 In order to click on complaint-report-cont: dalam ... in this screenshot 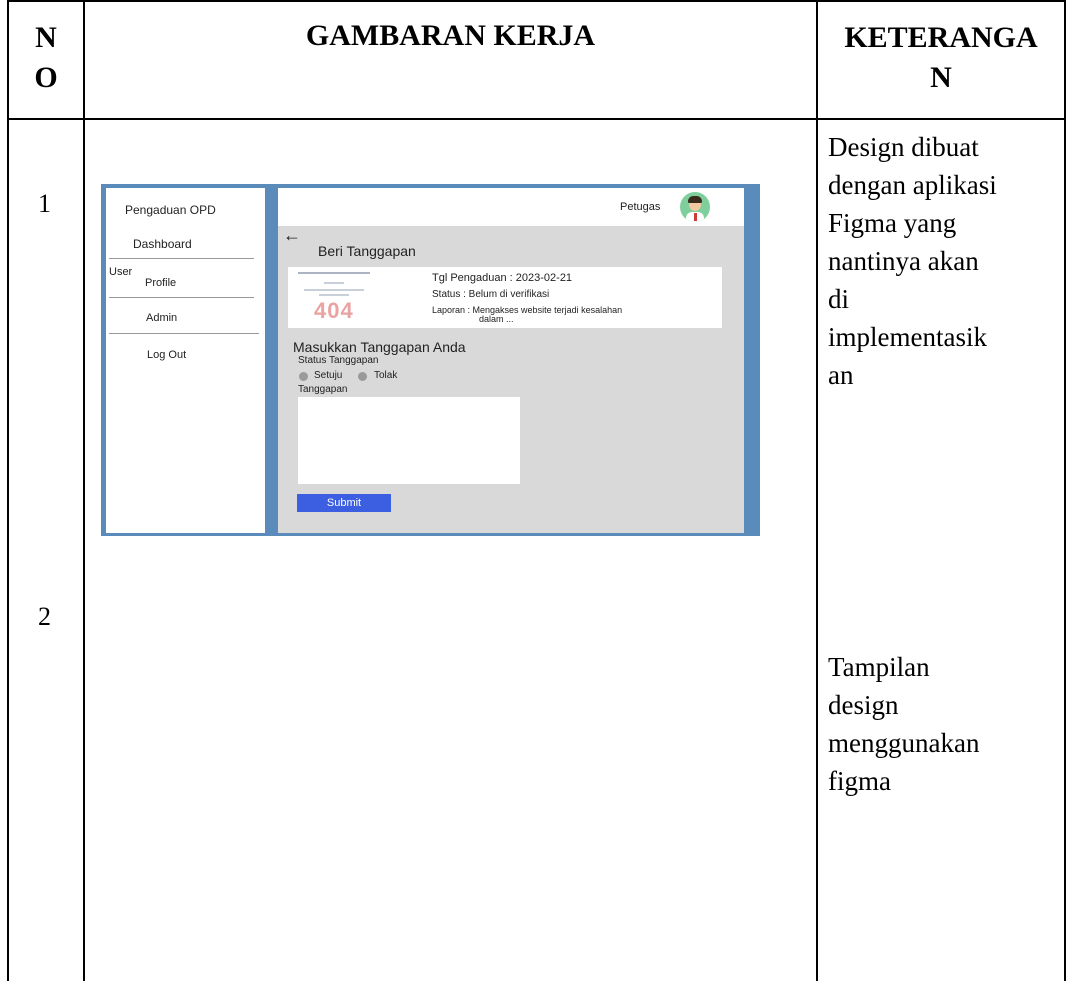, I will do `click(496, 319)`.